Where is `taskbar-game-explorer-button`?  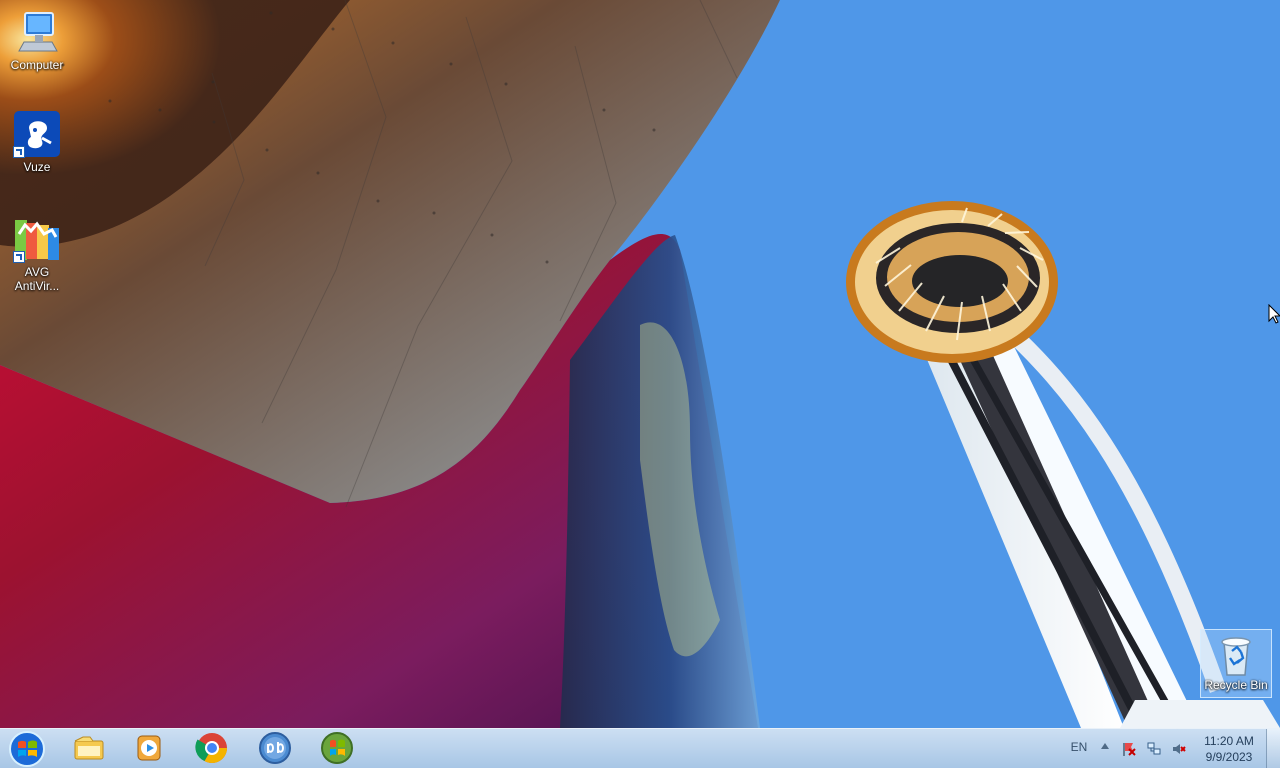
taskbar-game-explorer-button is located at coordinates (337, 748).